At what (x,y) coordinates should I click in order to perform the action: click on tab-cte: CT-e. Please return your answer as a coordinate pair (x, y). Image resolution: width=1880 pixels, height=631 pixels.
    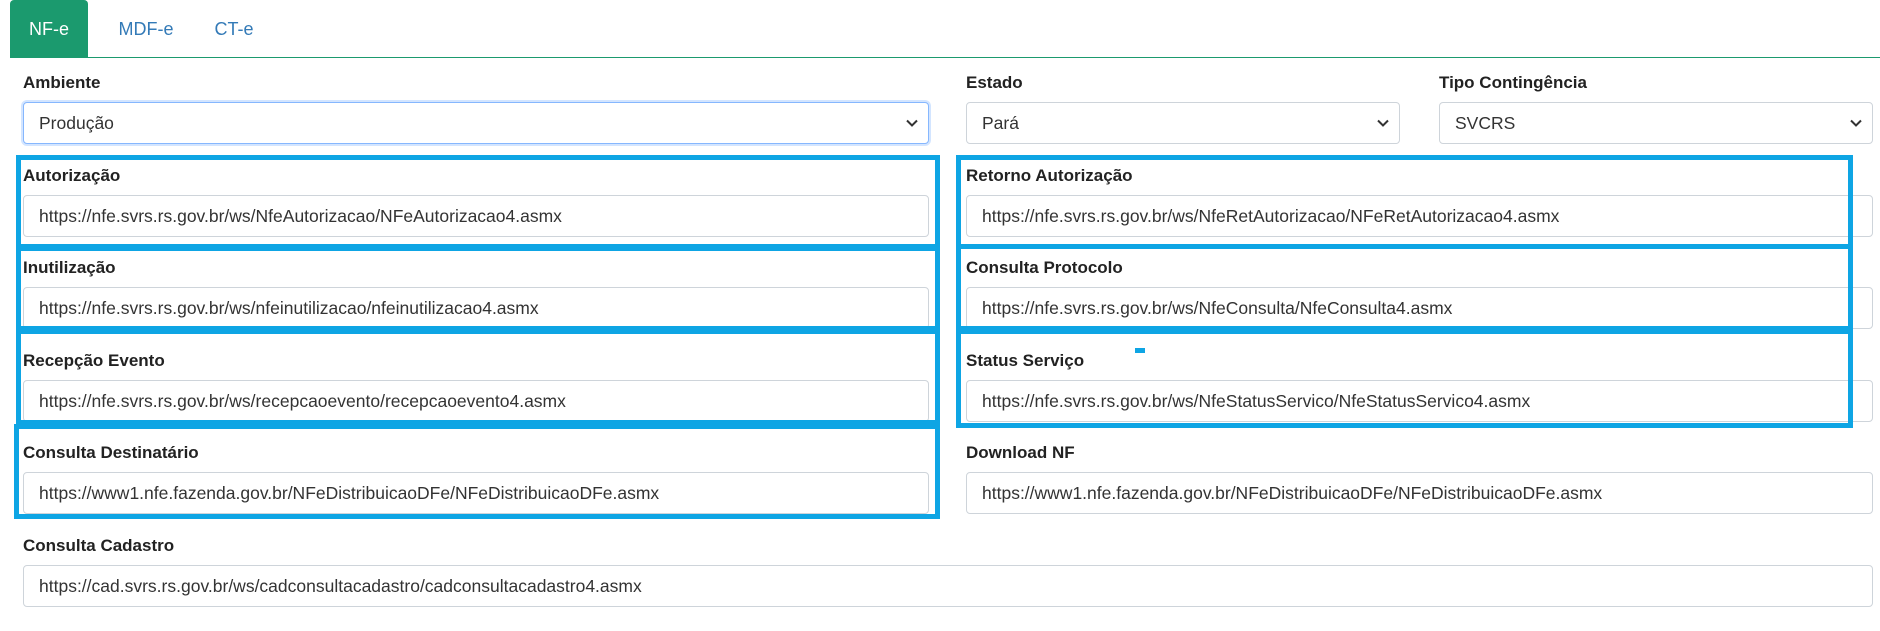
    Looking at the image, I should click on (234, 29).